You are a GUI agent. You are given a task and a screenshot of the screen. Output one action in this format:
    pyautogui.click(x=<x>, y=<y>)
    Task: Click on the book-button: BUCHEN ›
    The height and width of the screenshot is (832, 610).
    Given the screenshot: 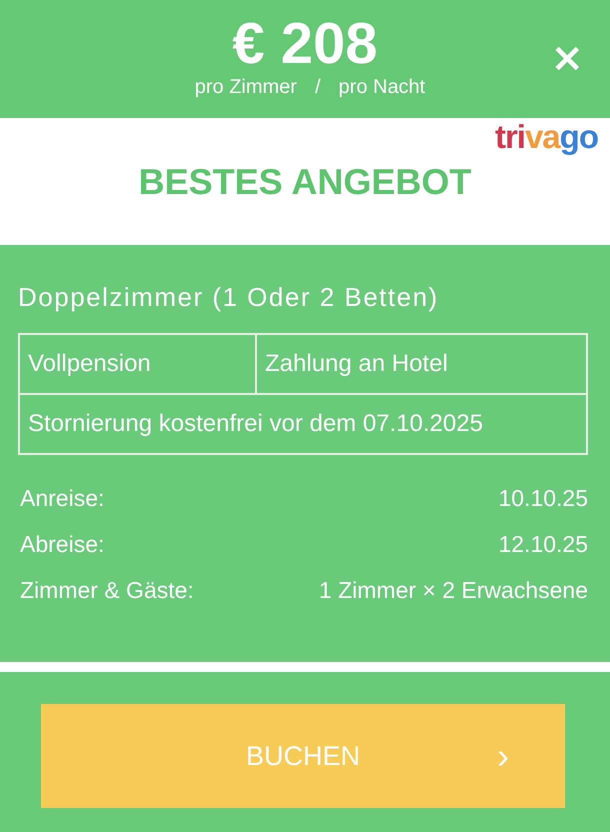 What is the action you would take?
    pyautogui.click(x=303, y=756)
    